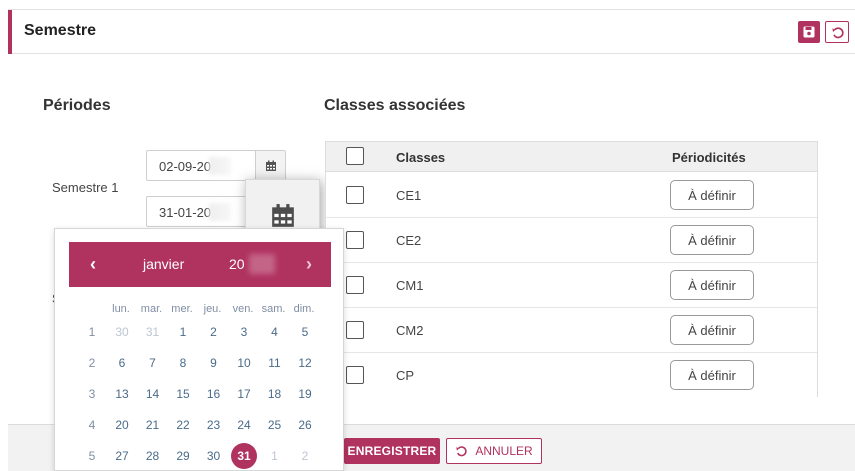  I want to click on day-cell: 11, so click(275, 363).